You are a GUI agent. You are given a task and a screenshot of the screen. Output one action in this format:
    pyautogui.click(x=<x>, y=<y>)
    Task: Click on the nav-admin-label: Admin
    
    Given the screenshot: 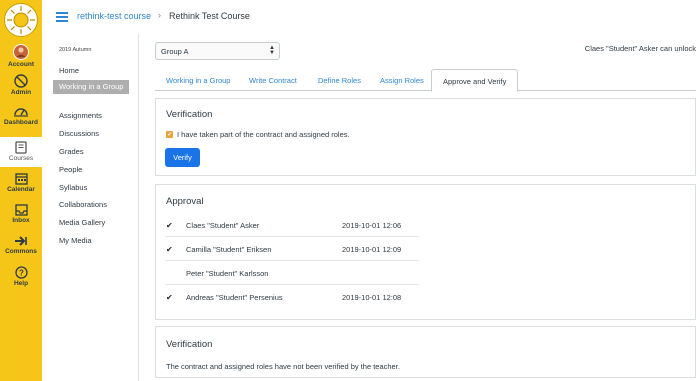 What is the action you would take?
    pyautogui.click(x=21, y=92)
    